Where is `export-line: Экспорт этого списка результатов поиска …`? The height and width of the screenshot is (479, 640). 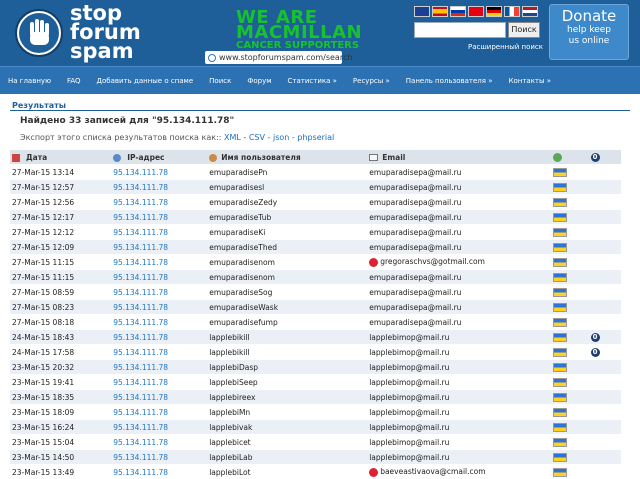 export-line: Экспорт этого списка результатов поиска … is located at coordinates (177, 137).